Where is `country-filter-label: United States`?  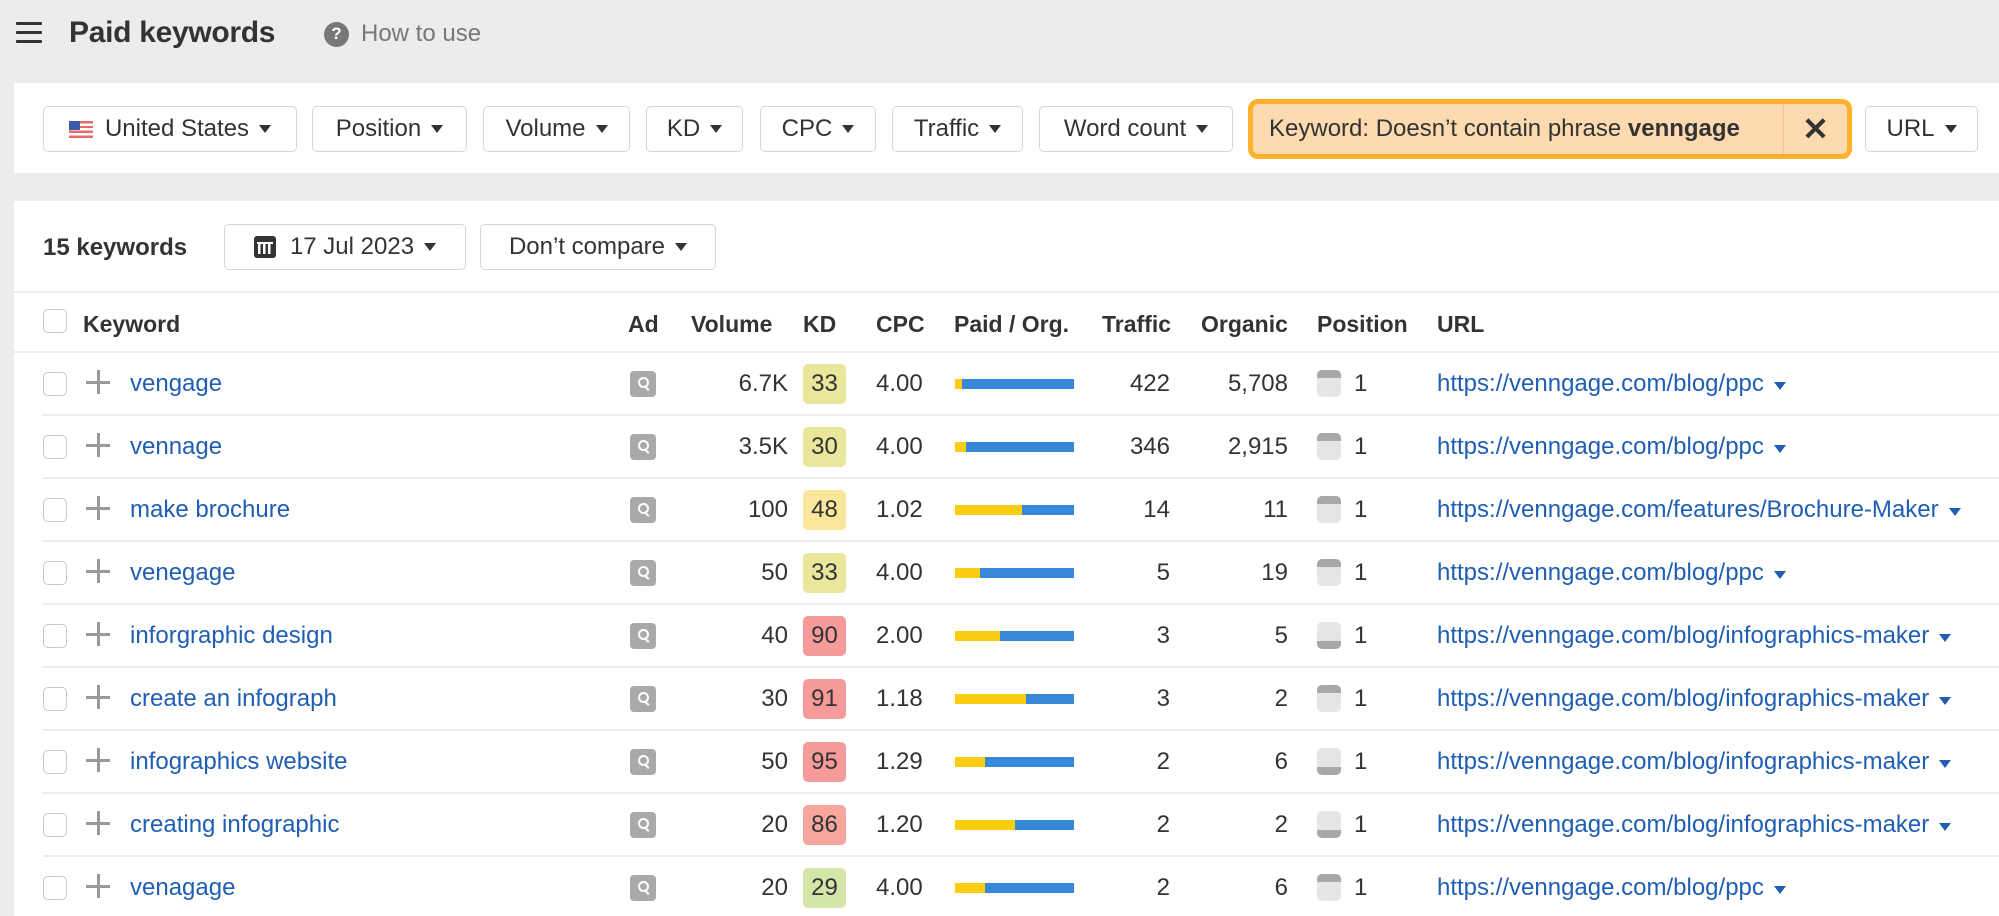 country-filter-label: United States is located at coordinates (177, 128).